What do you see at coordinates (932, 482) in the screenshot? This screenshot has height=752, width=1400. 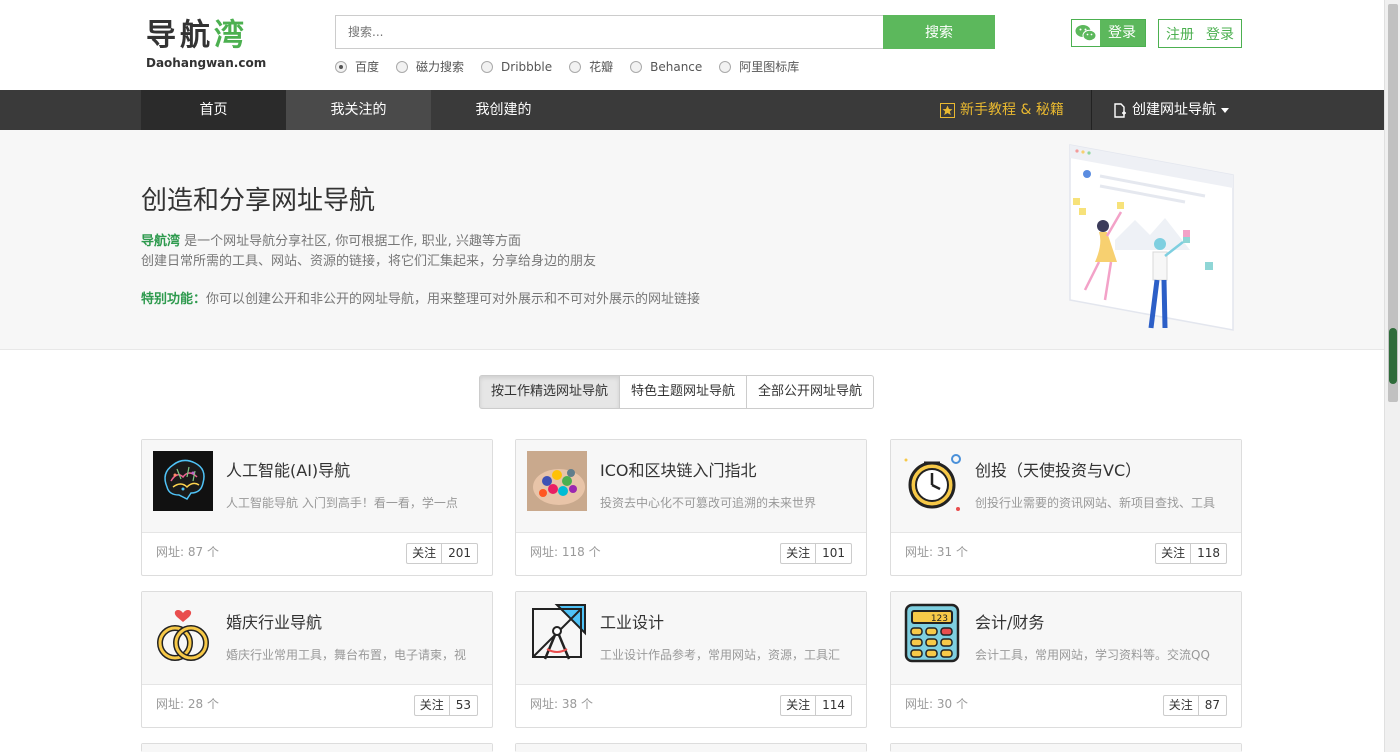 I see `clock-icon` at bounding box center [932, 482].